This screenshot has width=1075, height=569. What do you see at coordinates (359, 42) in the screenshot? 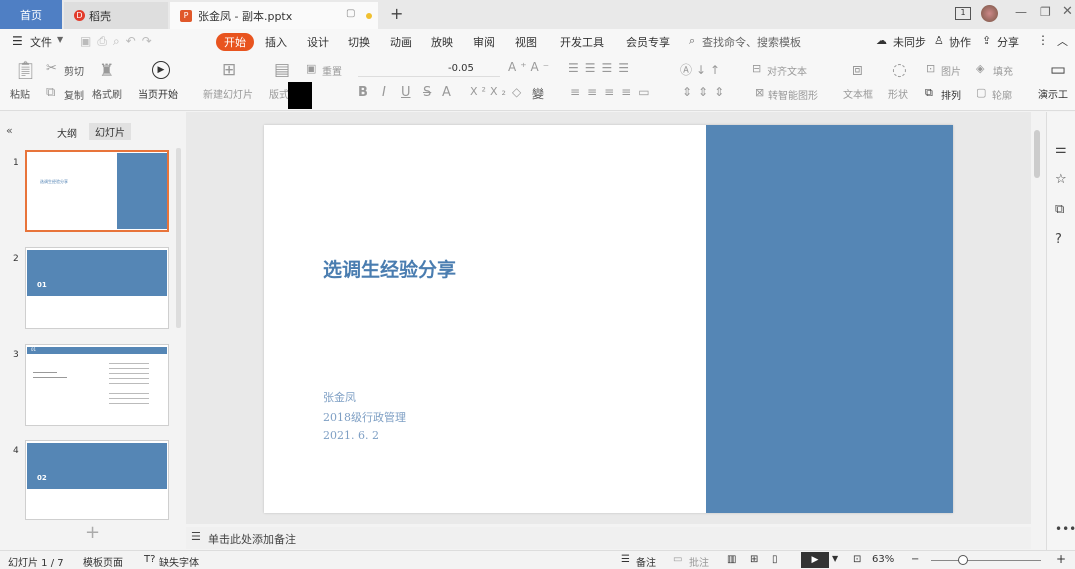
I see `menu-transition: 切换` at bounding box center [359, 42].